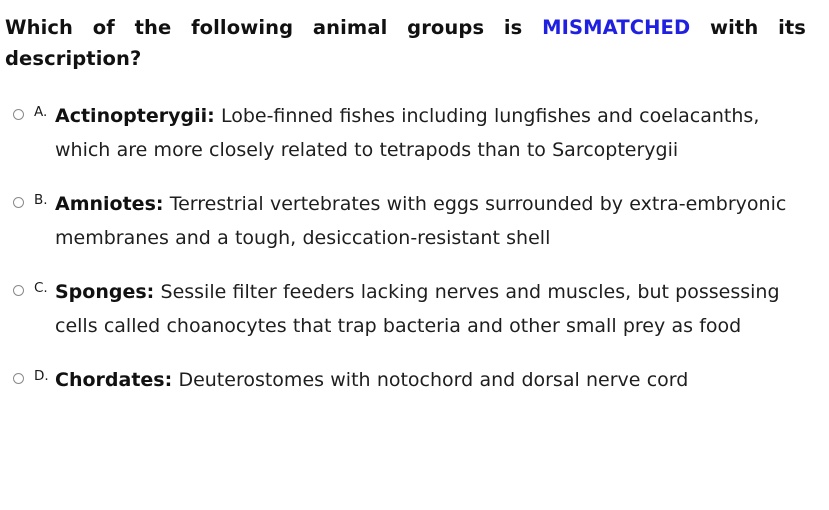 This screenshot has height=510, width=829. Describe the element at coordinates (109, 204) in the screenshot. I see `option-b-term: Amniotes:` at that location.